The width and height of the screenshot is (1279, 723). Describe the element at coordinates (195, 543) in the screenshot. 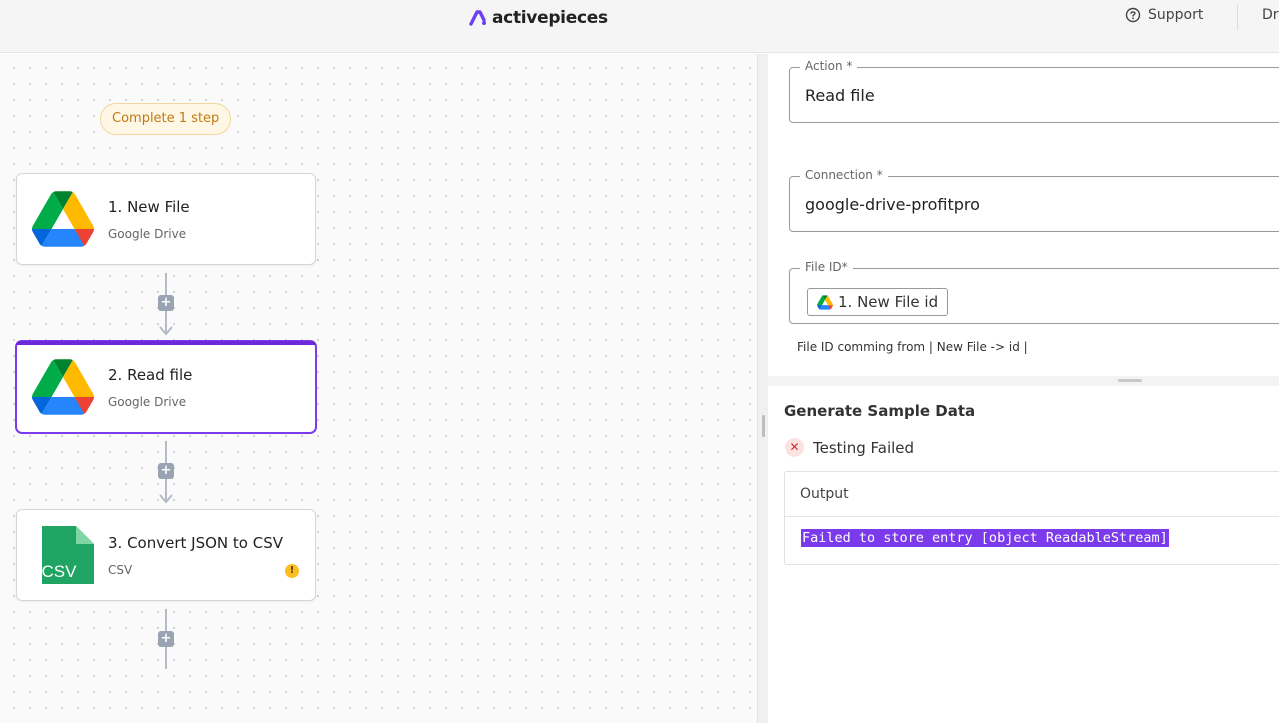

I see `step-title: 3. Convert JSON to CSV` at that location.